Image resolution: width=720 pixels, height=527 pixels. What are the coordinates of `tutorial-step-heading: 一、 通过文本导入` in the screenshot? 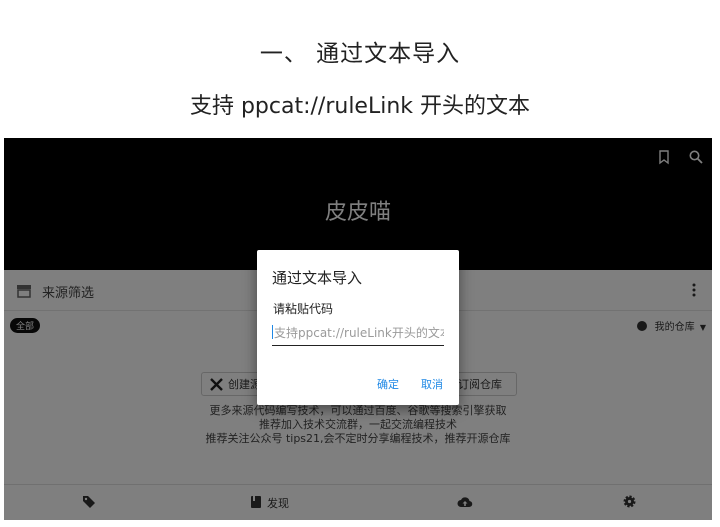 It's located at (360, 54).